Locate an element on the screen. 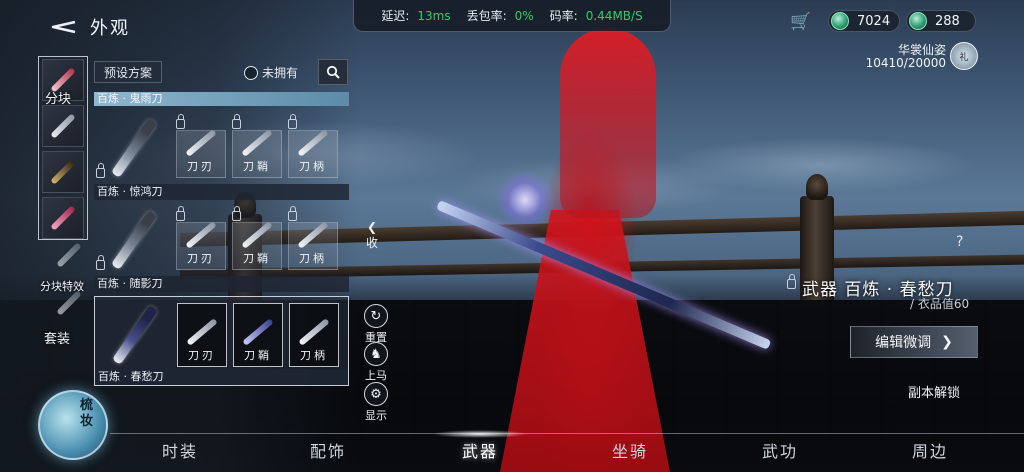 The image size is (1024, 472). tab-peripheral: 周边 is located at coordinates (930, 450).